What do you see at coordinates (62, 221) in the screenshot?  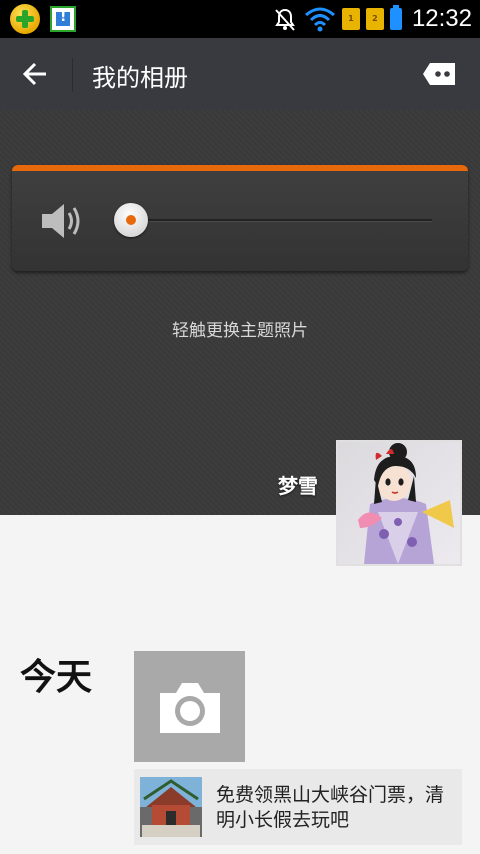 I see `speaker-icon` at bounding box center [62, 221].